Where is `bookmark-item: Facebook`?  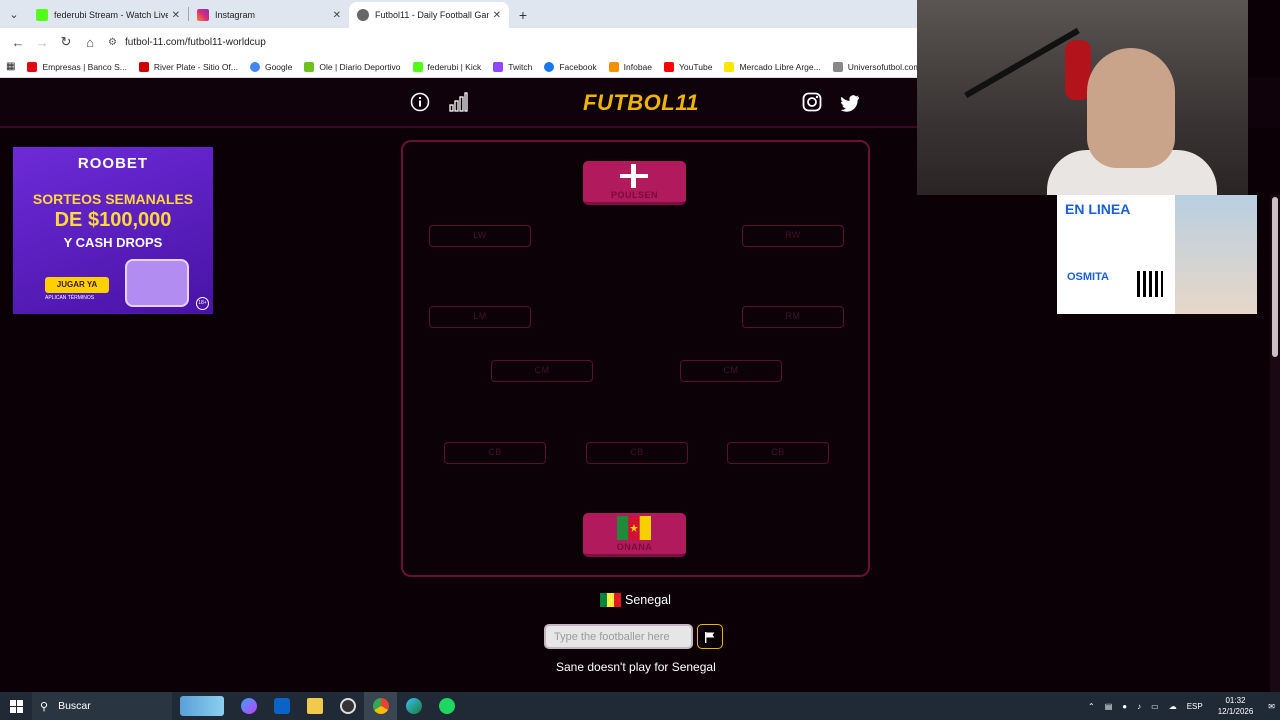 bookmark-item: Facebook is located at coordinates (570, 66).